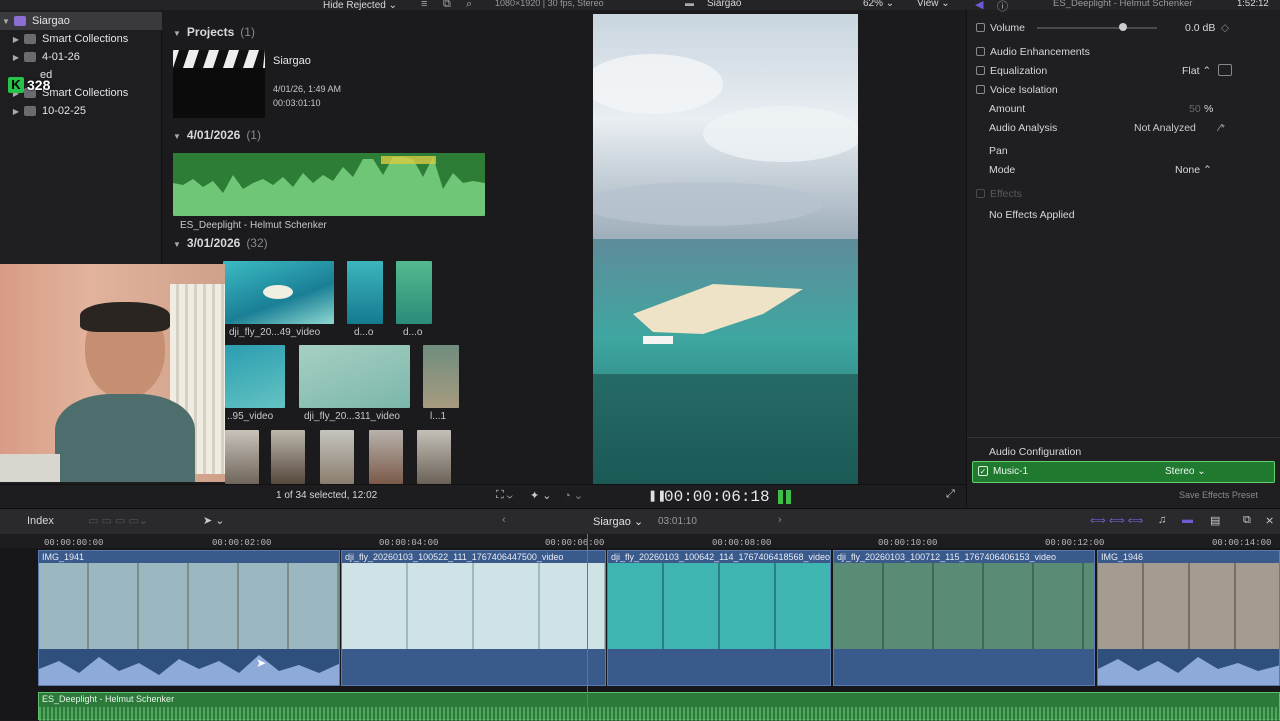  I want to click on enhance-icon: ✦ ⌄, so click(541, 495).